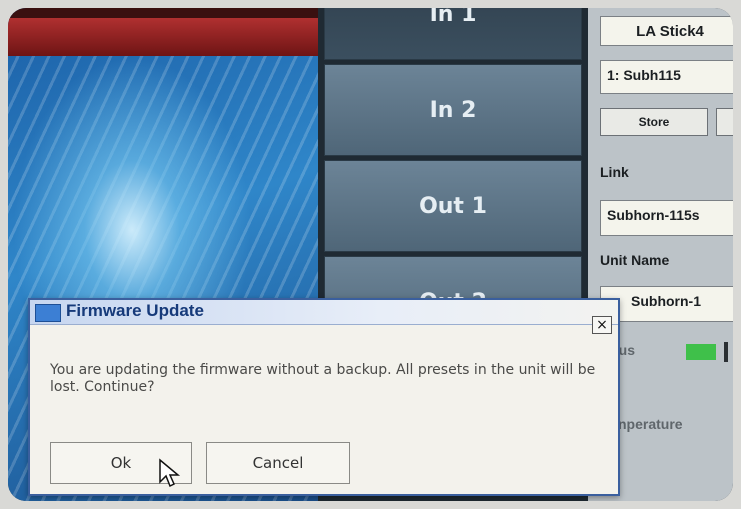 The height and width of the screenshot is (509, 741). What do you see at coordinates (614, 172) in the screenshot?
I see `link-label: Link` at bounding box center [614, 172].